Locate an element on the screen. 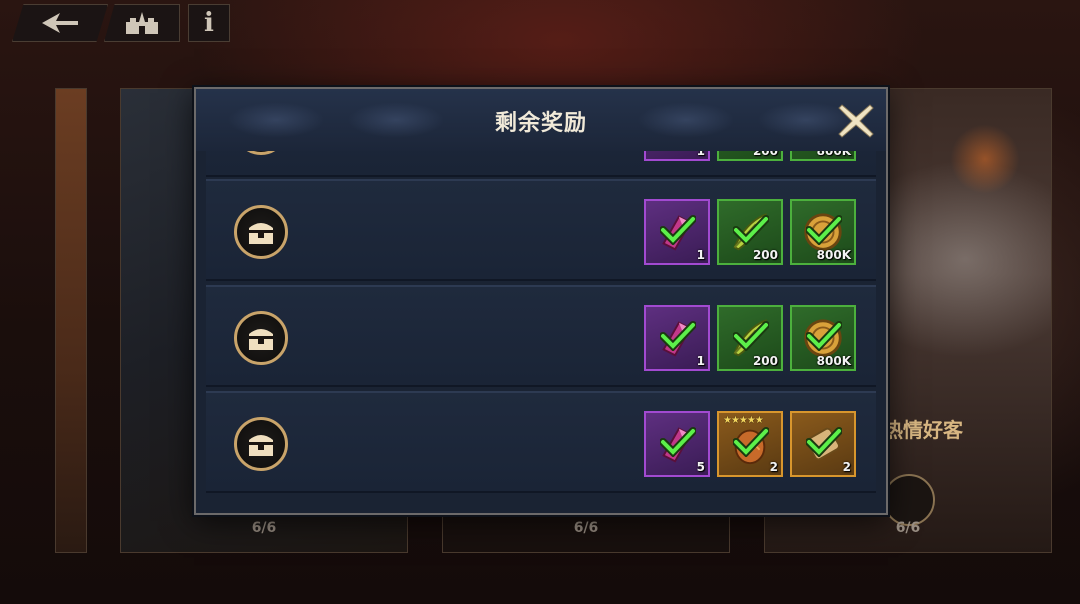  star-rating: ★★★★★ is located at coordinates (743, 420).